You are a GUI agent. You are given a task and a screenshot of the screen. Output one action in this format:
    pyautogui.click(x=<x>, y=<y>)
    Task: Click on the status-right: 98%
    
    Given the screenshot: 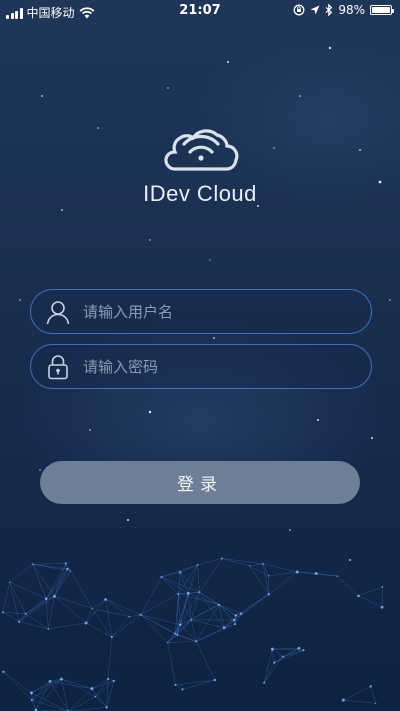 What is the action you would take?
    pyautogui.click(x=343, y=10)
    